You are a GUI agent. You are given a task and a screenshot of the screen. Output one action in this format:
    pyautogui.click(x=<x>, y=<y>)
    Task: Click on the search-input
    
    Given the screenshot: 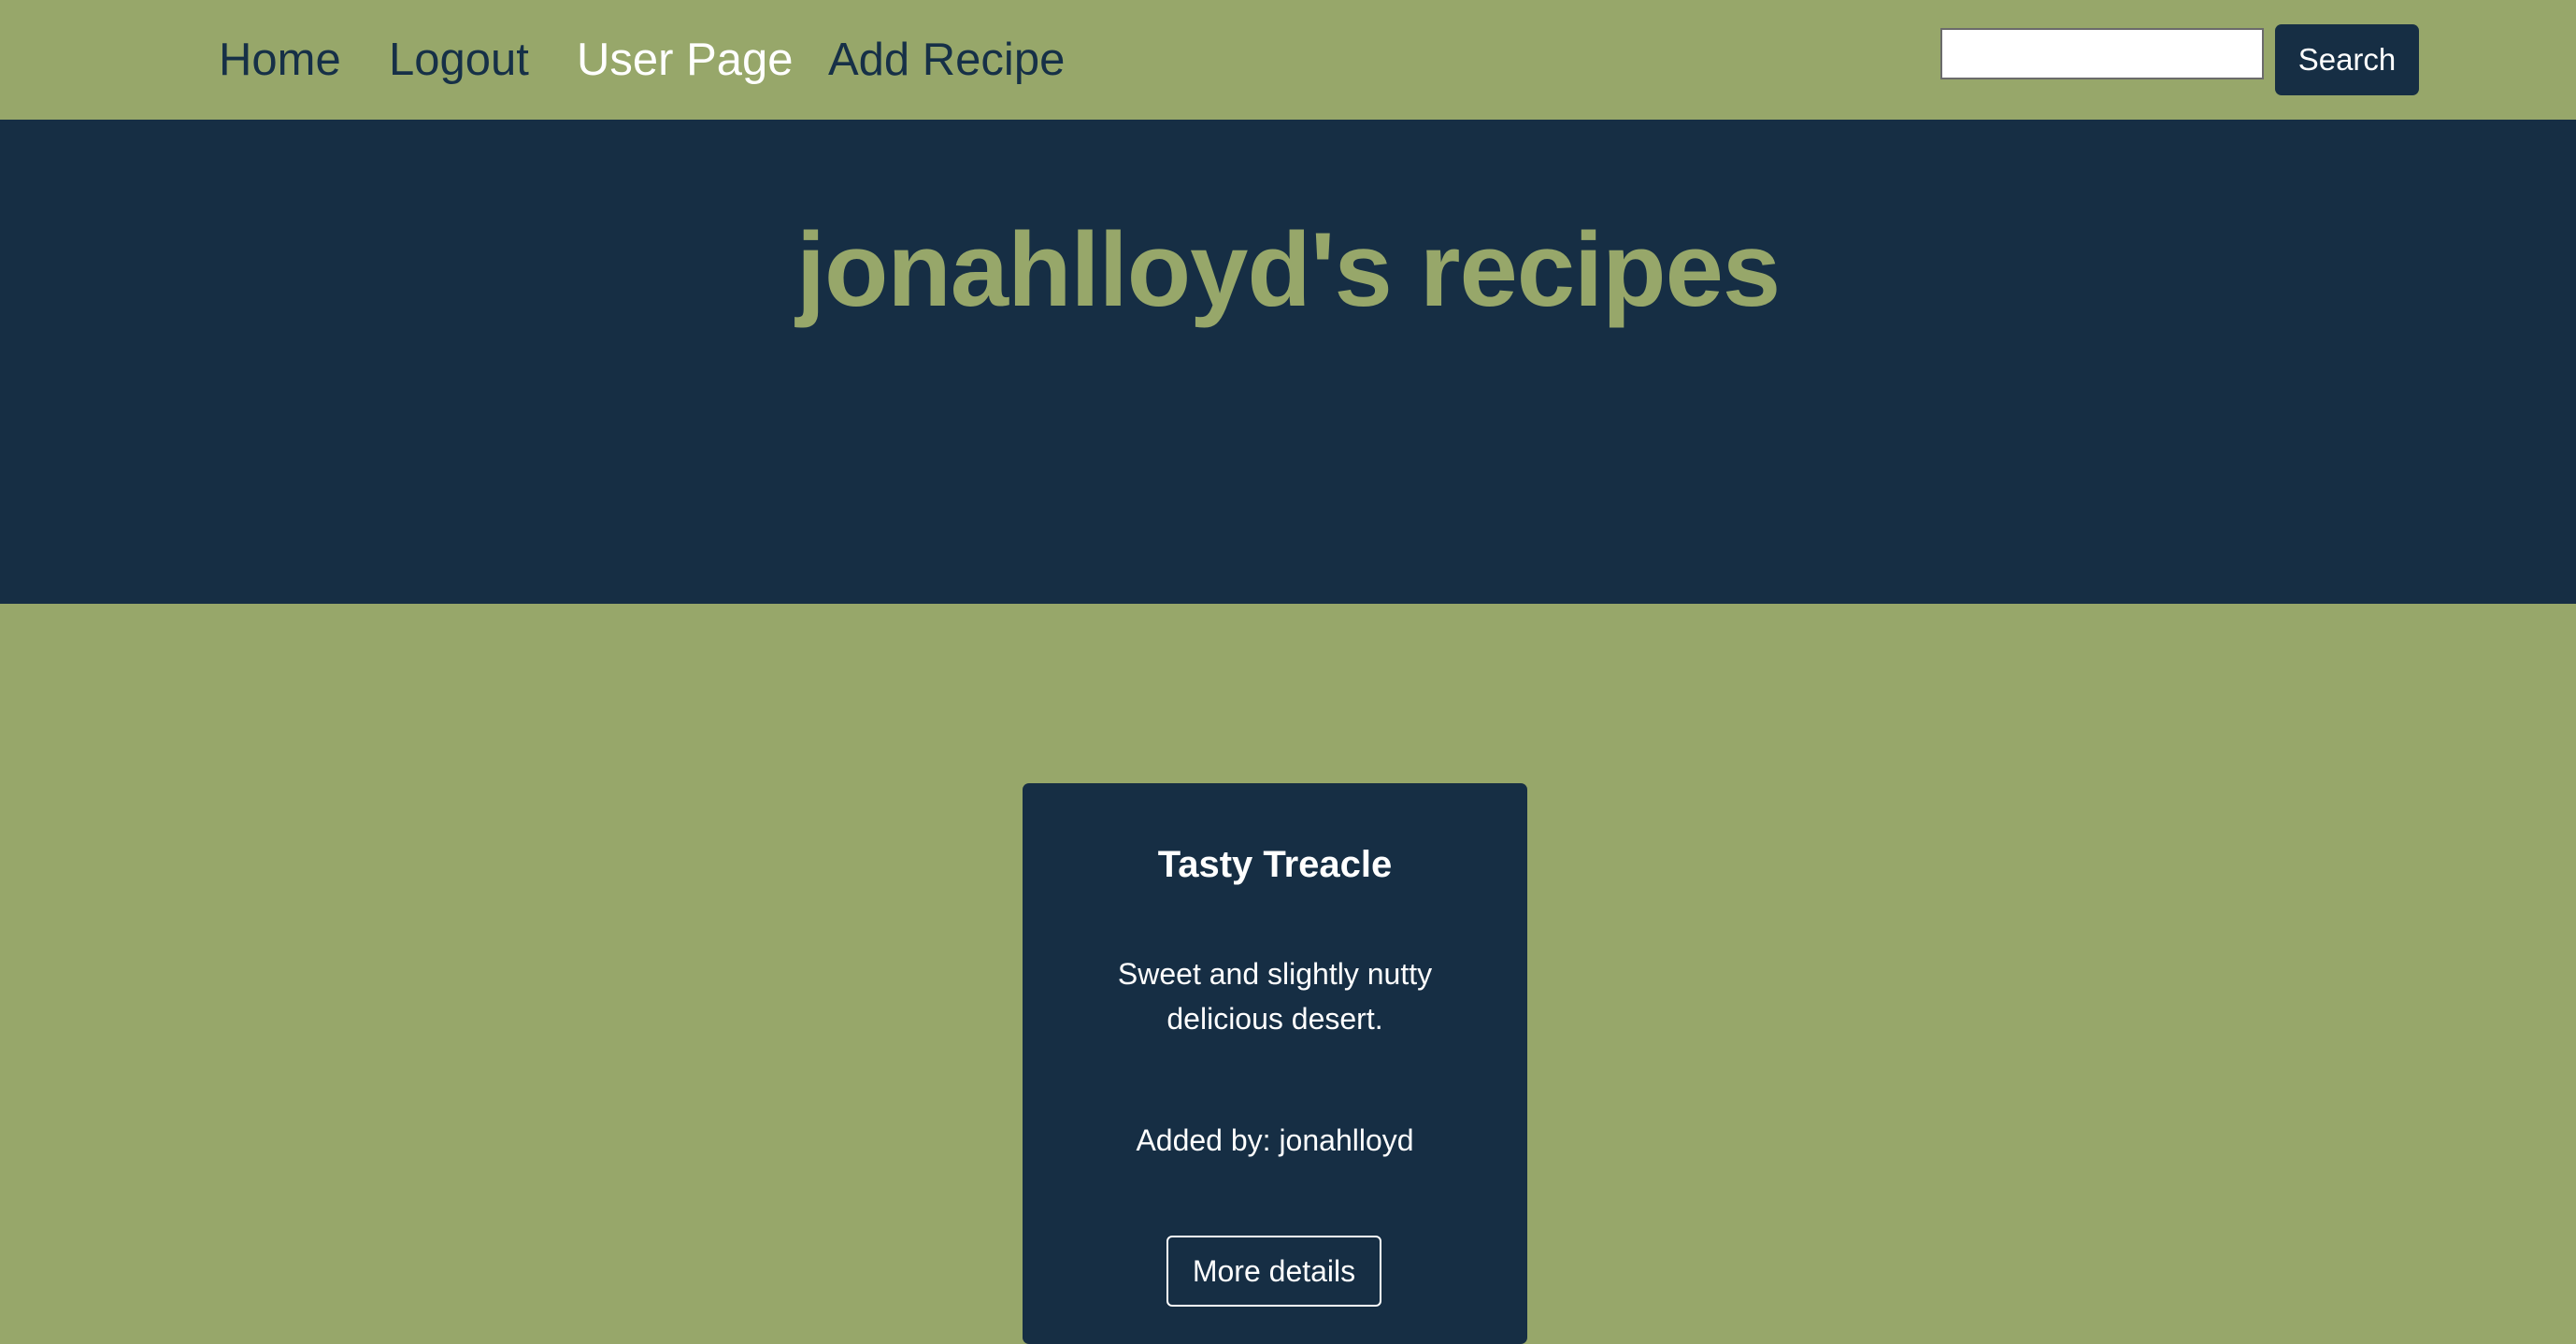 What is the action you would take?
    pyautogui.click(x=2102, y=54)
    